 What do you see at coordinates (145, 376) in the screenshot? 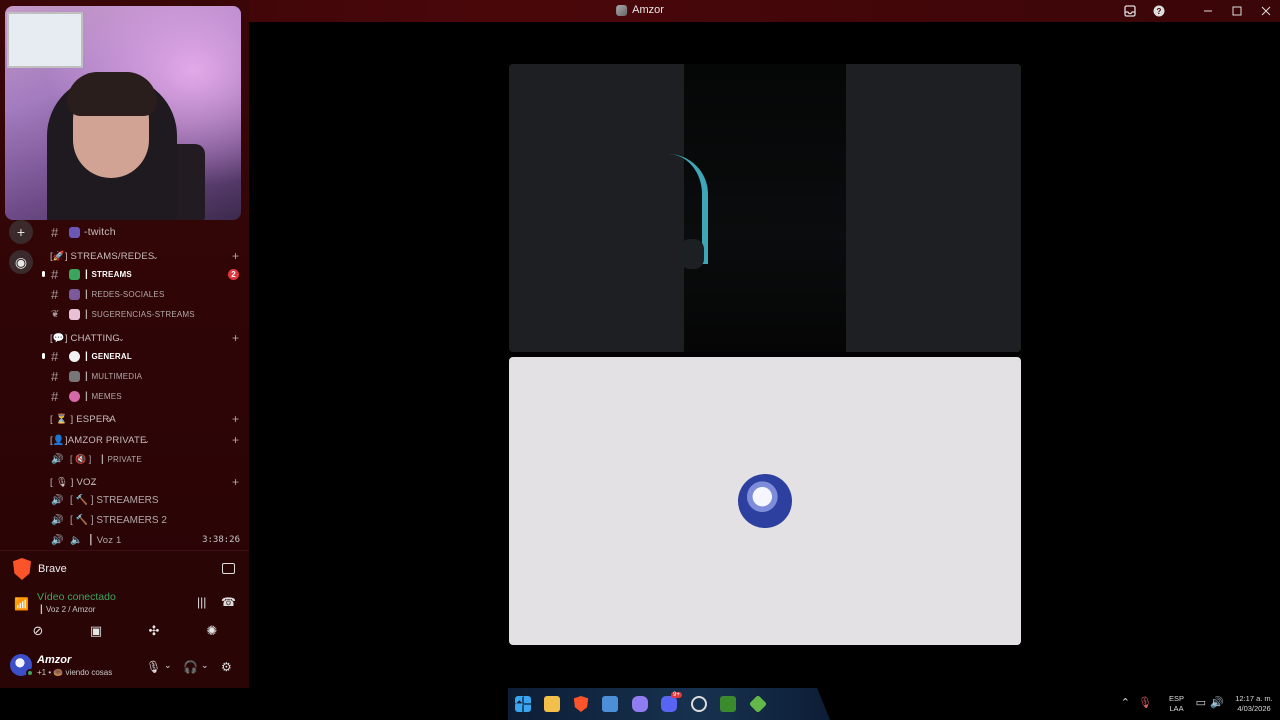
I see `channel-multimedia: # ┃ MULTIMEDIA` at bounding box center [145, 376].